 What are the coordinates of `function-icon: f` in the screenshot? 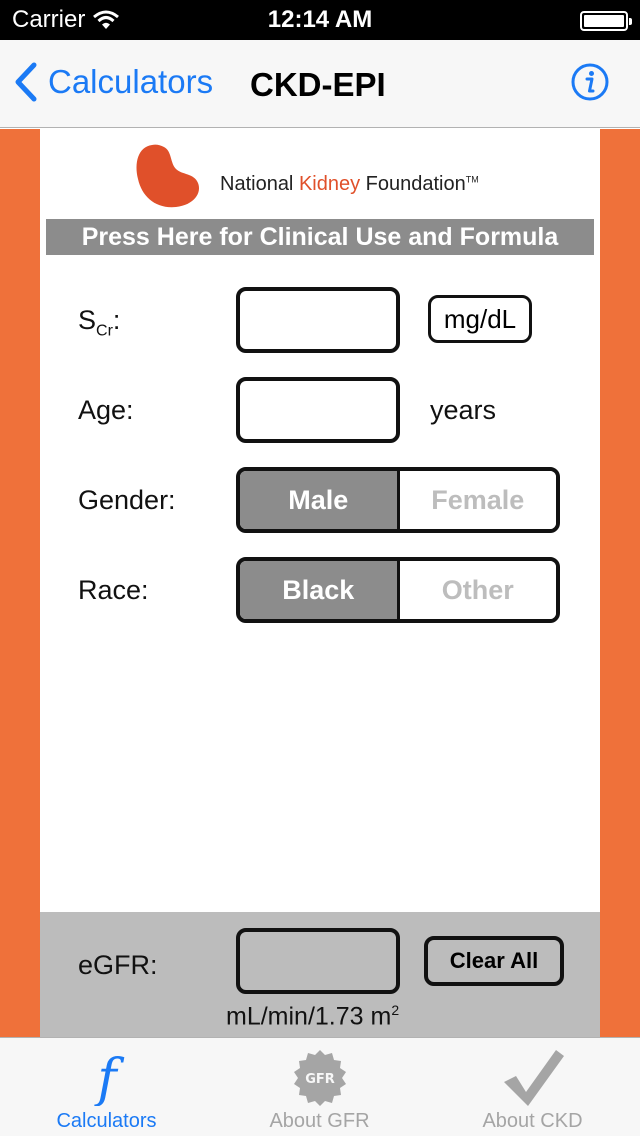 It's located at (106, 1078).